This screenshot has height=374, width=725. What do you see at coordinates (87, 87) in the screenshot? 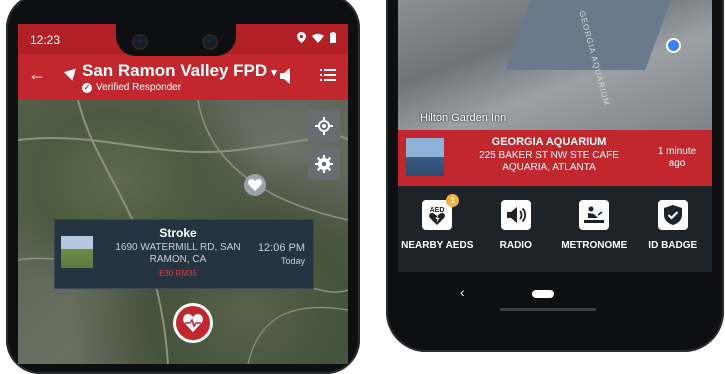
I see `verified-badge-icon: ✓` at bounding box center [87, 87].